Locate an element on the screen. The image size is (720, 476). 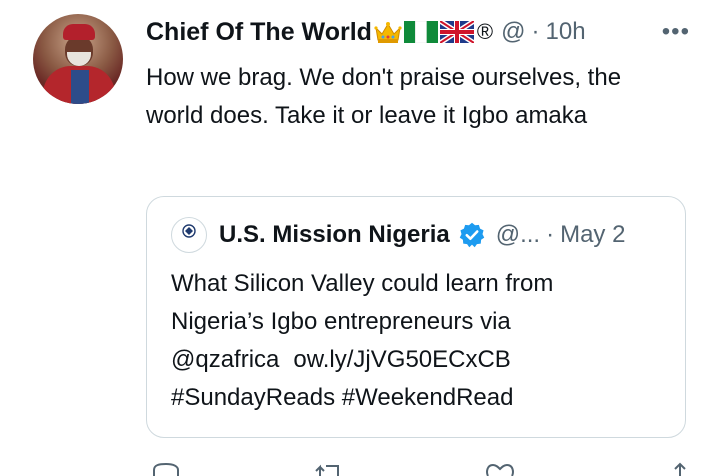
verified-badge-icon is located at coordinates (471, 235).